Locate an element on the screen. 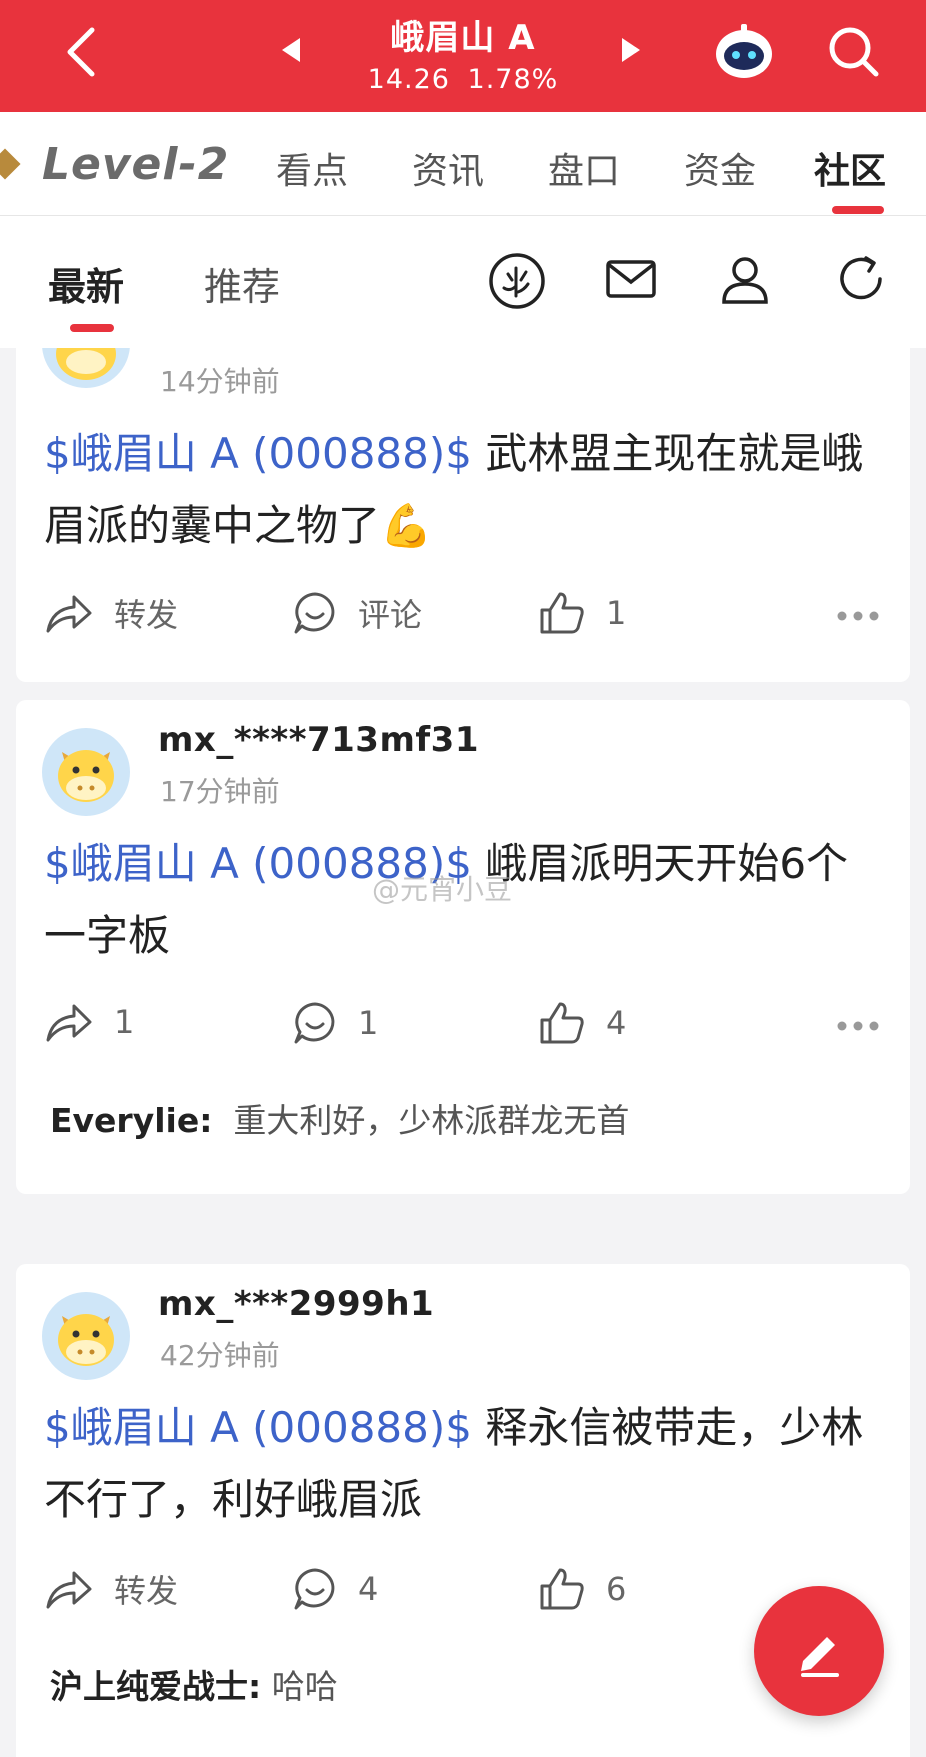 The width and height of the screenshot is (926, 1757). reply-user: 沪上纯爱战士: is located at coordinates (155, 1686).